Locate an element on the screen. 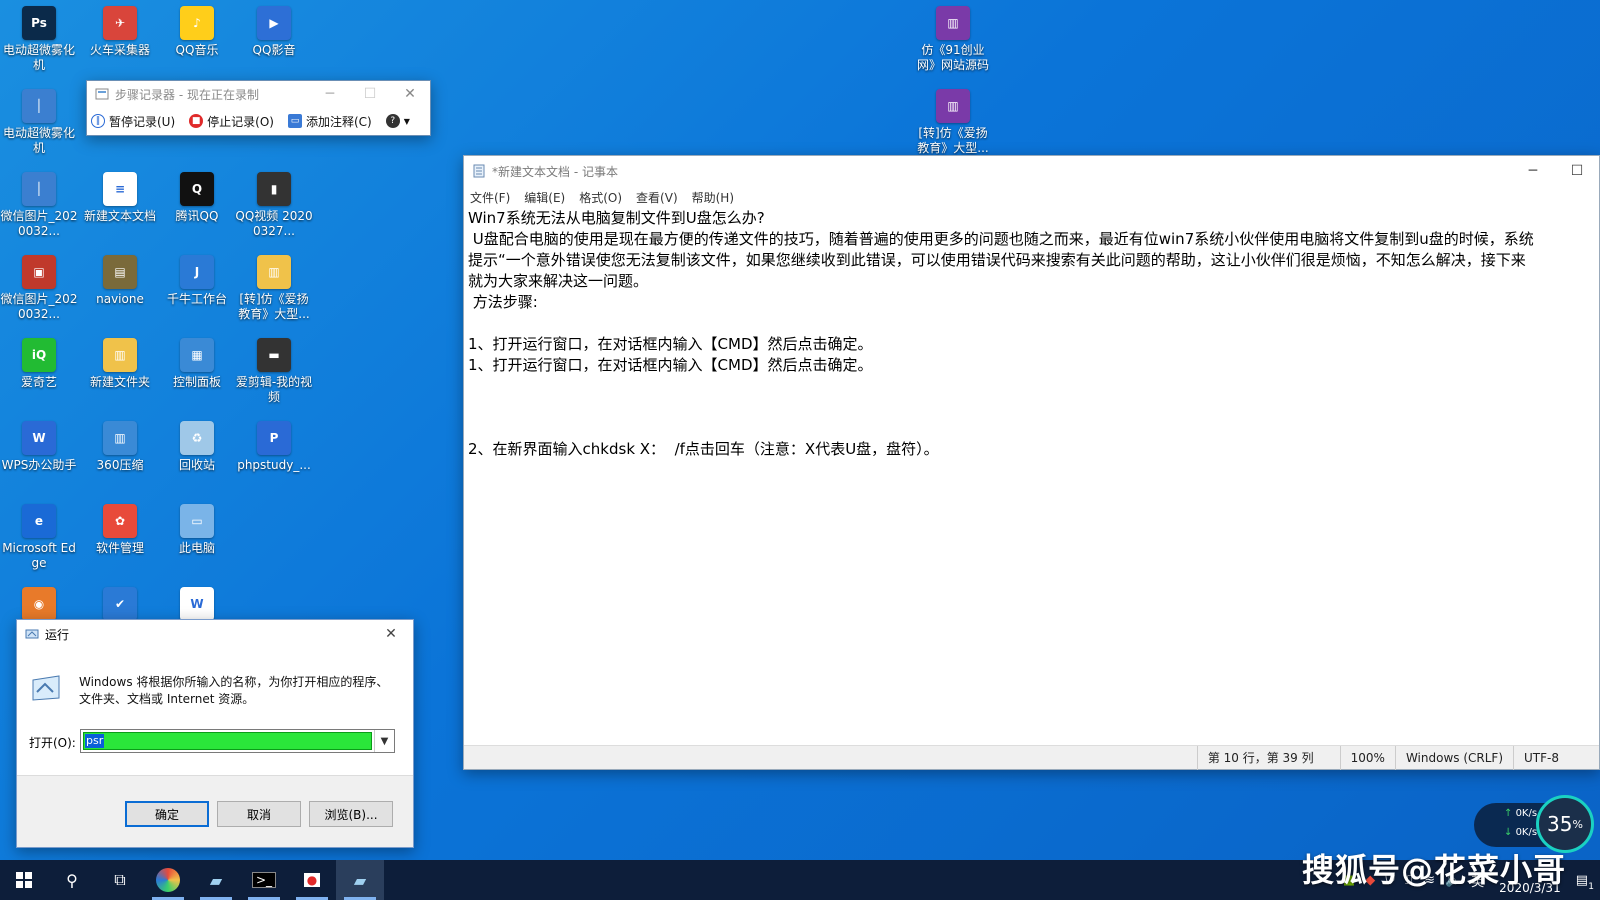 The width and height of the screenshot is (1600, 900). zip-360-icon: ▥ is located at coordinates (120, 438).